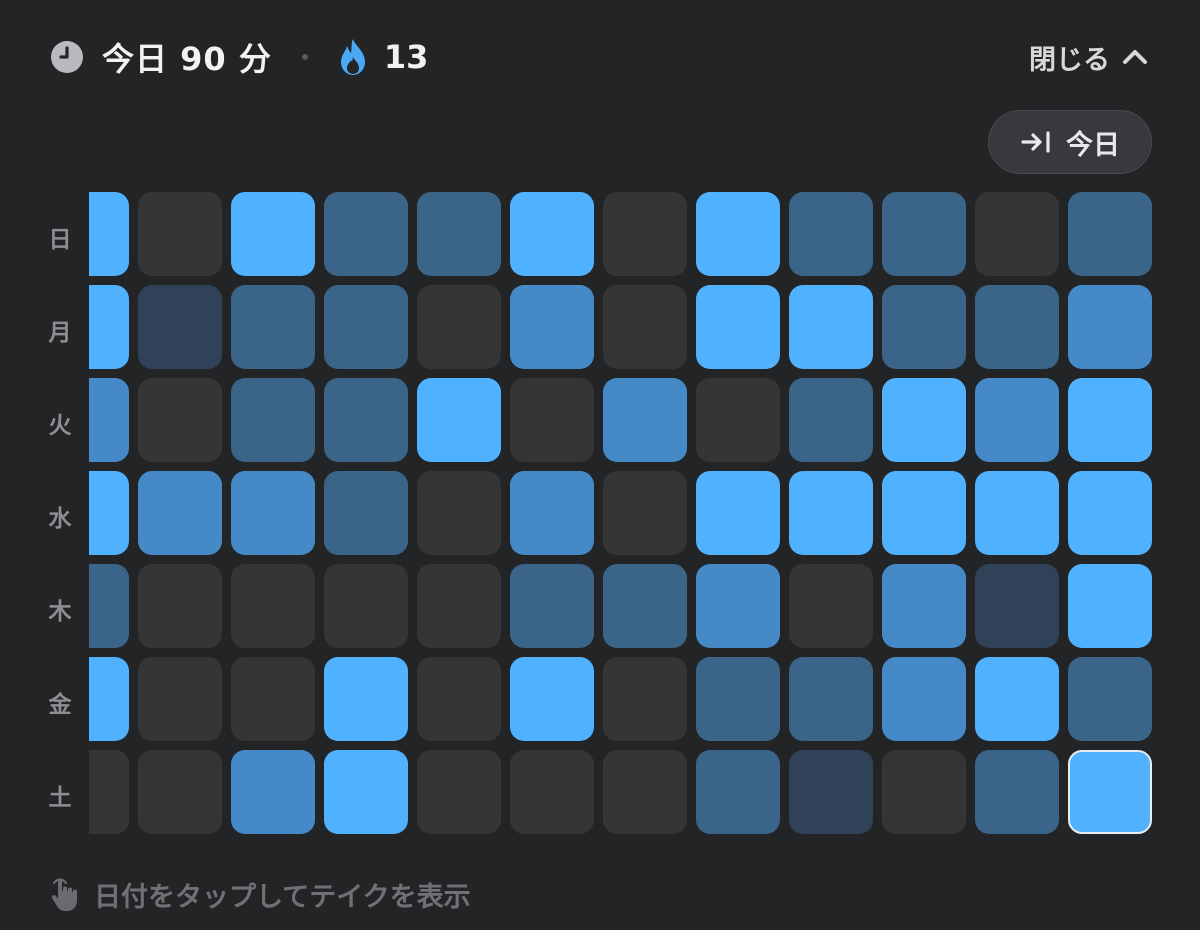  What do you see at coordinates (1069, 60) in the screenshot?
I see `collapse-label: 閉じる` at bounding box center [1069, 60].